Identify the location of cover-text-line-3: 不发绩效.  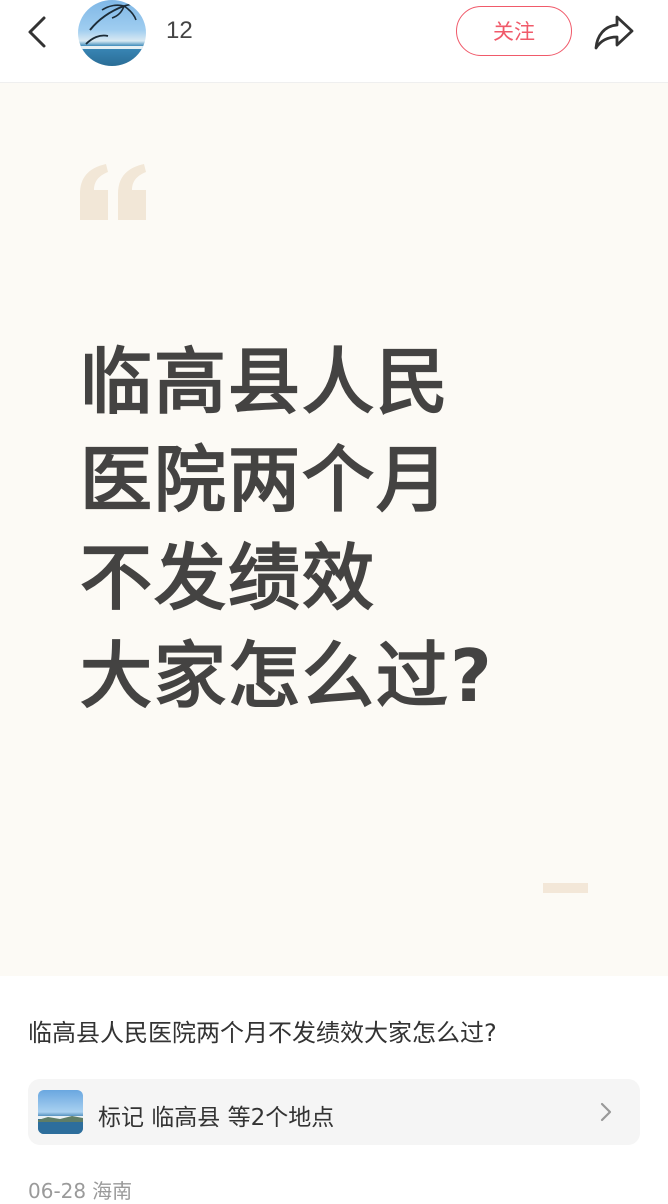
(228, 578).